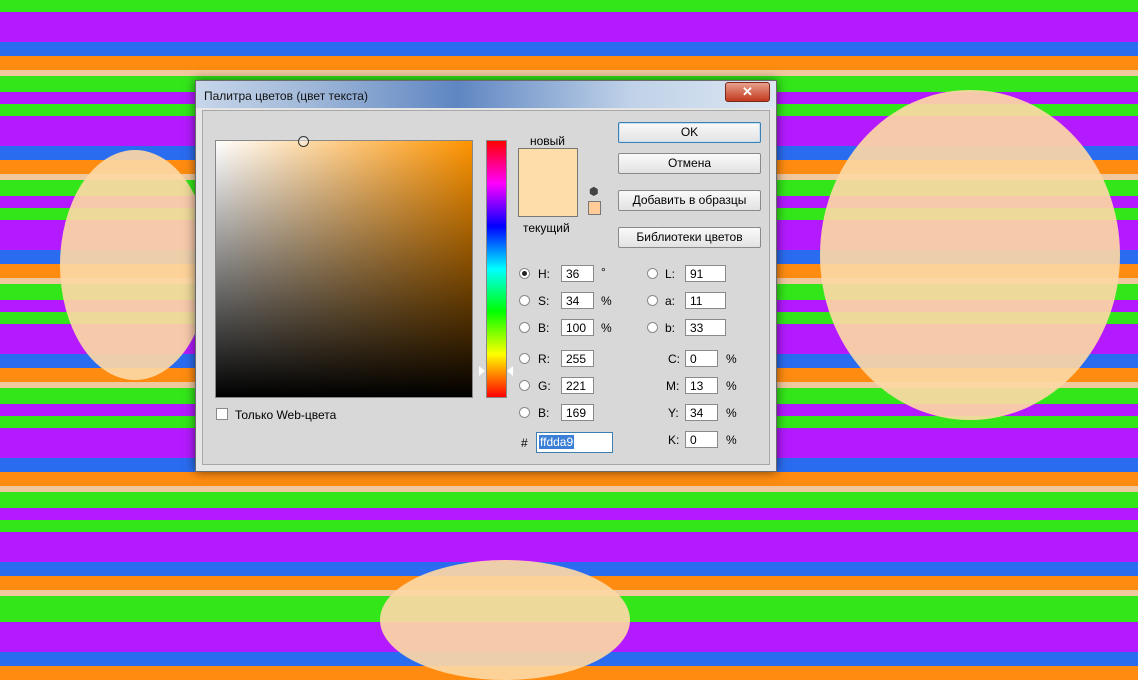  What do you see at coordinates (510, 371) in the screenshot?
I see `hue-slider-right-arrow-icon` at bounding box center [510, 371].